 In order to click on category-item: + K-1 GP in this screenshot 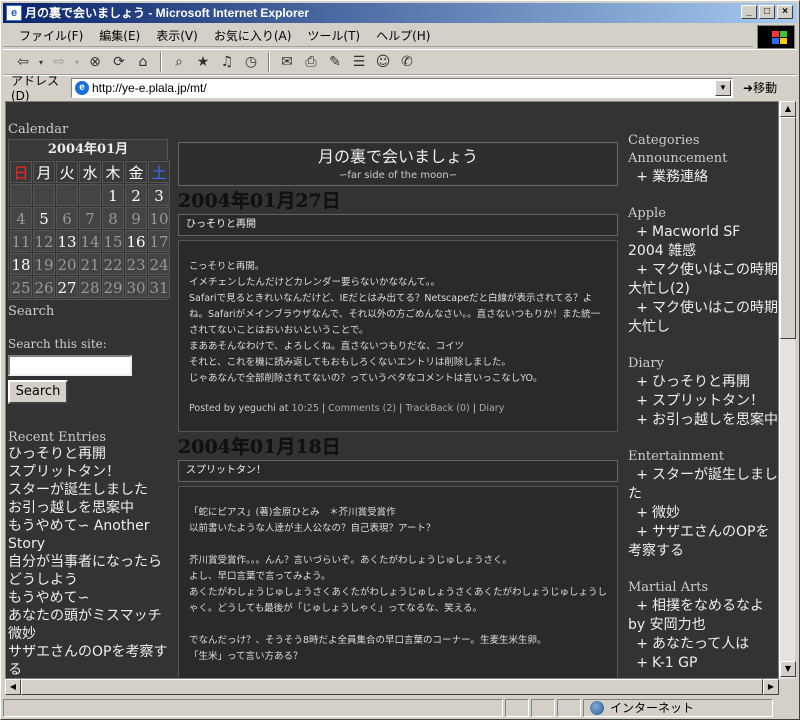, I will do `click(703, 663)`.